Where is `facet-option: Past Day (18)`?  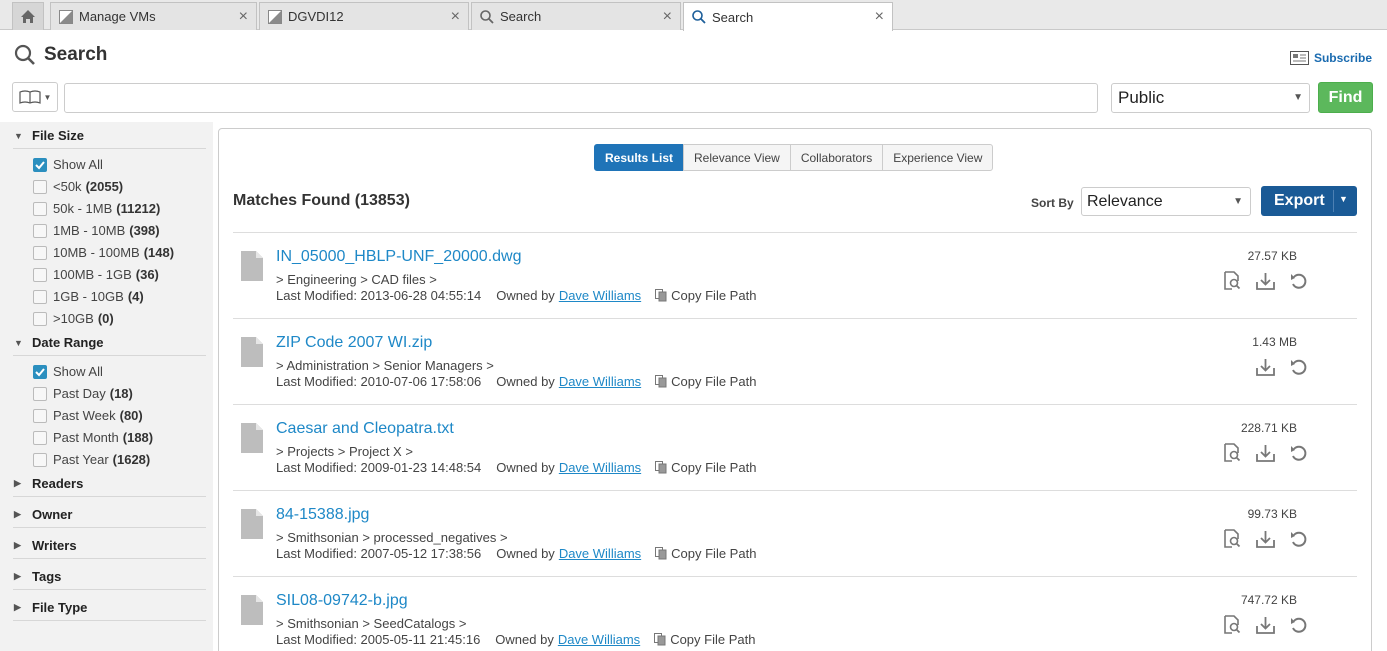
facet-option: Past Day (18) is located at coordinates (83, 393).